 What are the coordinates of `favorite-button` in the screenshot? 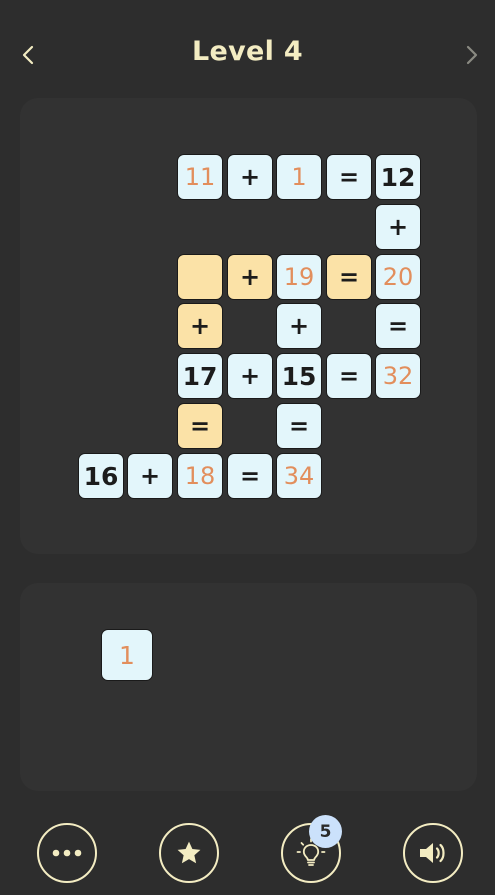 It's located at (189, 853).